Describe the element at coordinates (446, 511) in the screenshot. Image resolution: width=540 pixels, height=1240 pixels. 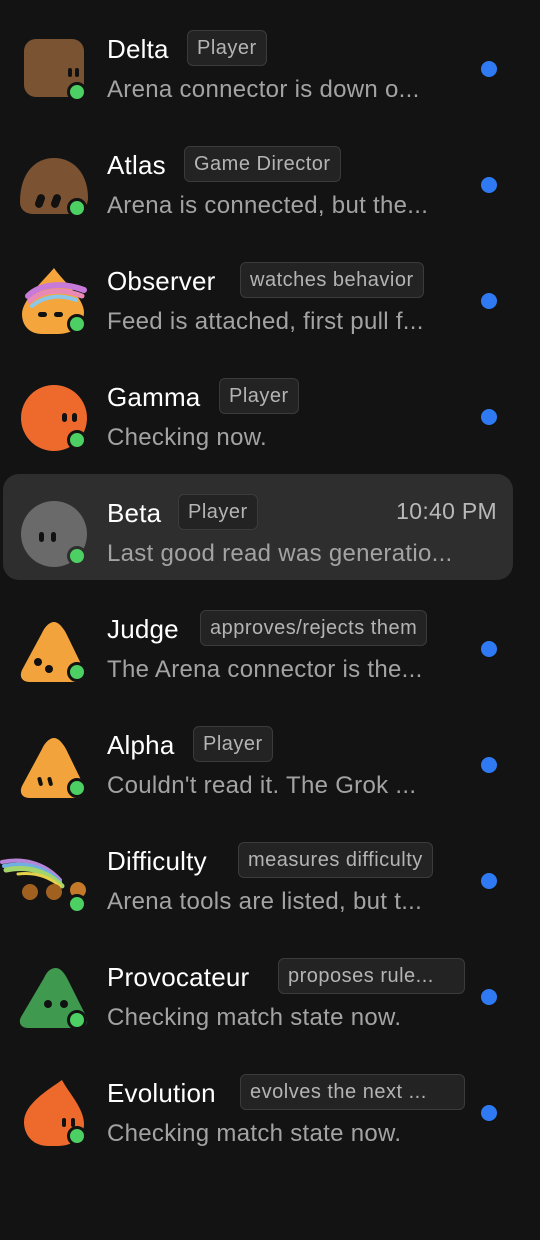
I see `message-timestamp: 10:40 PM` at that location.